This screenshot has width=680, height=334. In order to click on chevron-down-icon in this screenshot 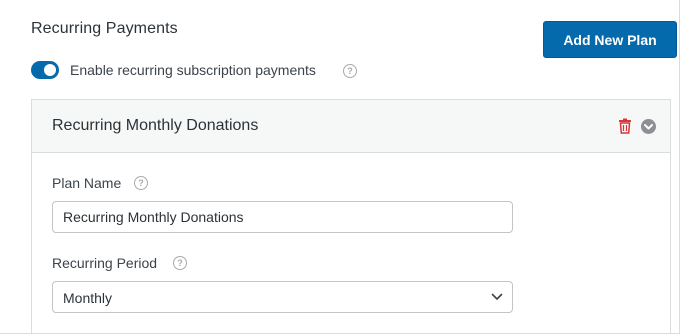, I will do `click(497, 296)`.